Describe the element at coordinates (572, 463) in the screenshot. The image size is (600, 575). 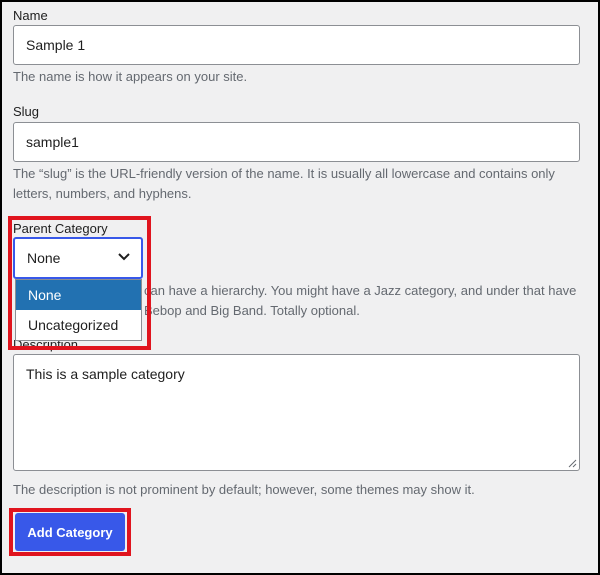
I see `resize-grip-icon` at that location.